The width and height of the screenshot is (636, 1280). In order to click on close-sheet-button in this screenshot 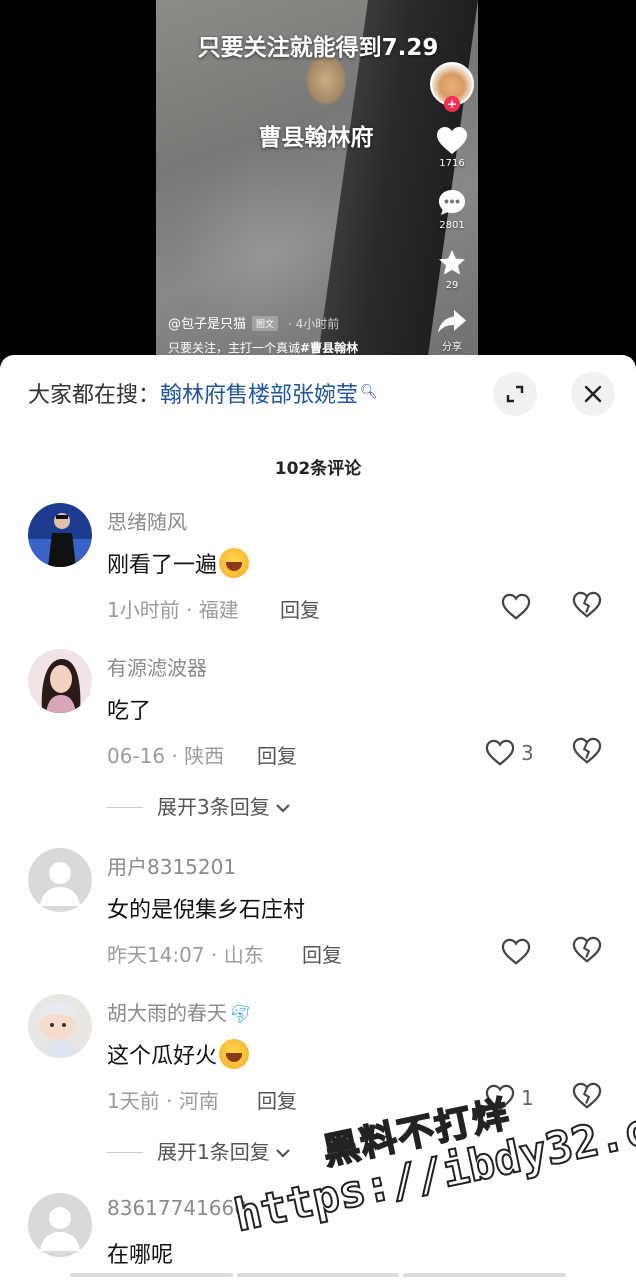, I will do `click(593, 394)`.